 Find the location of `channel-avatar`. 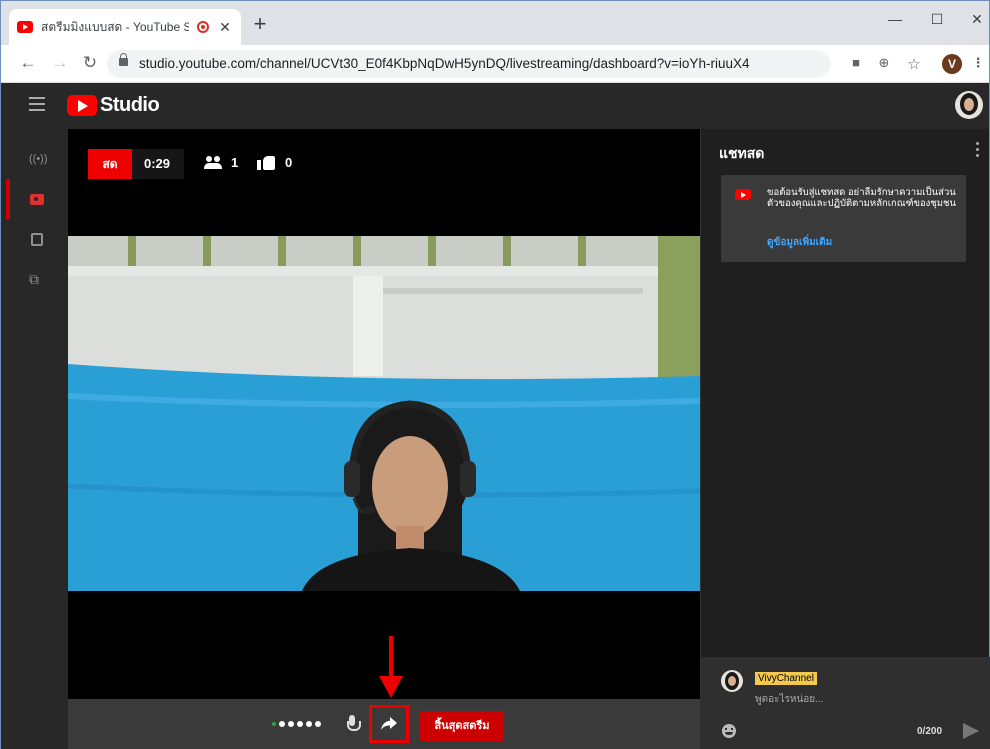

channel-avatar is located at coordinates (969, 105).